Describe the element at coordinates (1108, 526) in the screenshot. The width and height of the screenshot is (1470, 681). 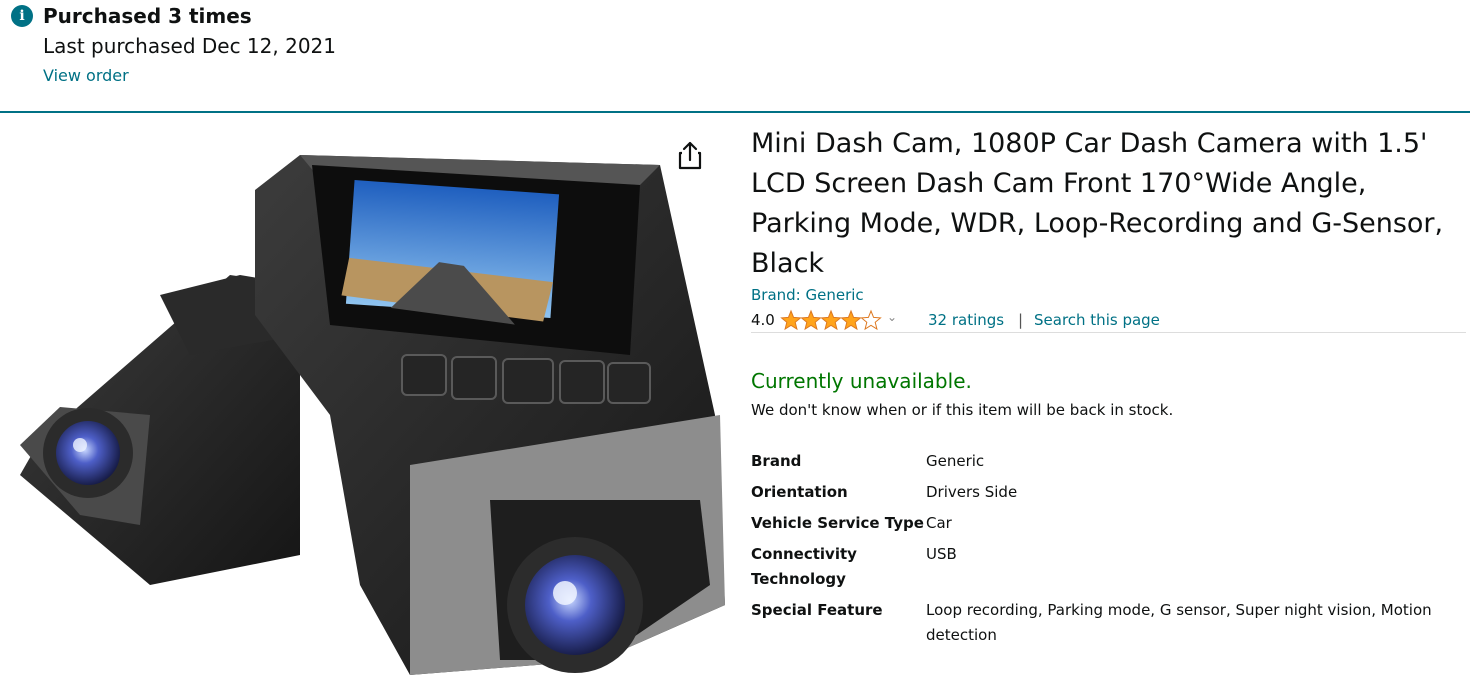
I see `spec-row: Vehicle Service Type Car` at that location.